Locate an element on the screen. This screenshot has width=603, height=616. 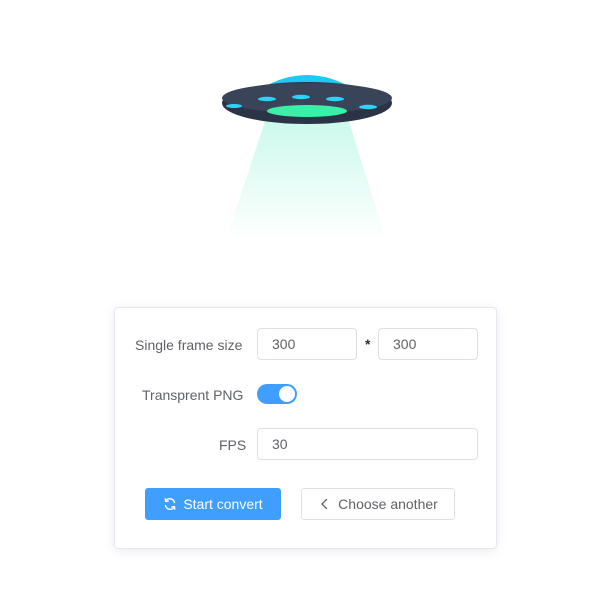
chevron-left-icon is located at coordinates (325, 504).